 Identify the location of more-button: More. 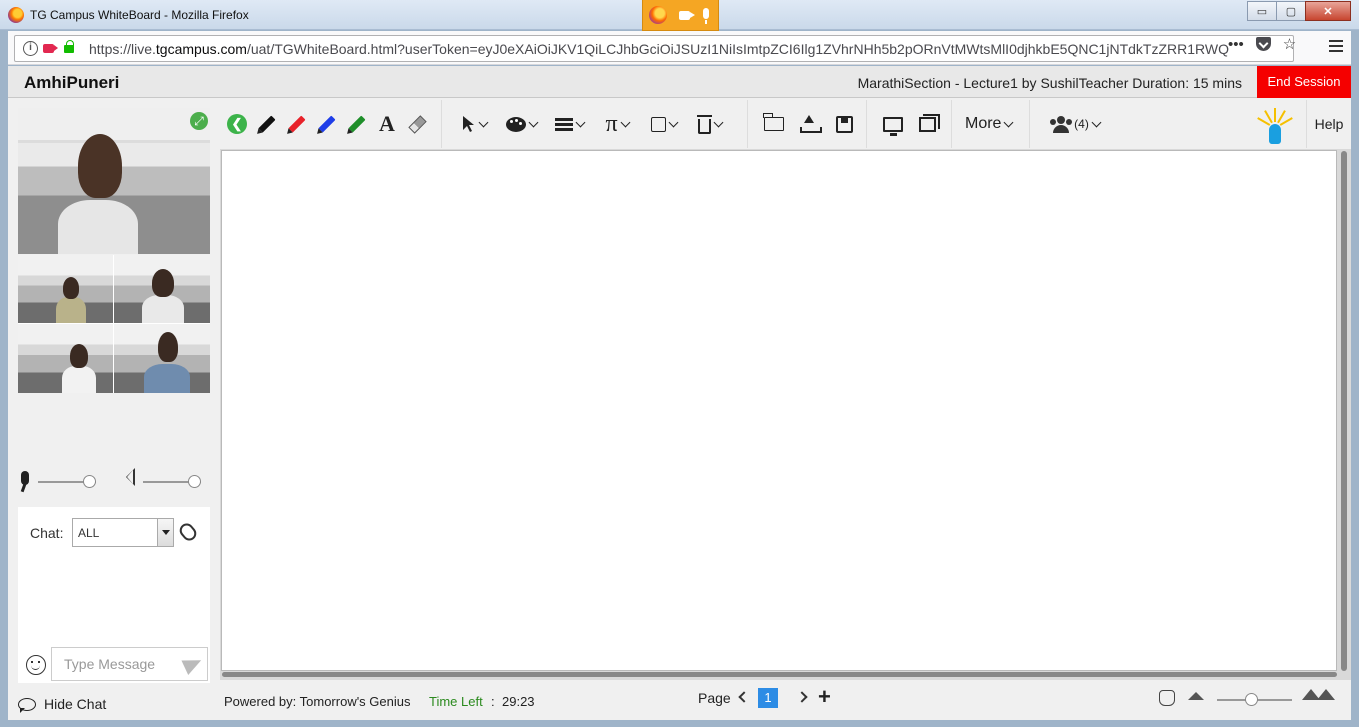
(988, 124).